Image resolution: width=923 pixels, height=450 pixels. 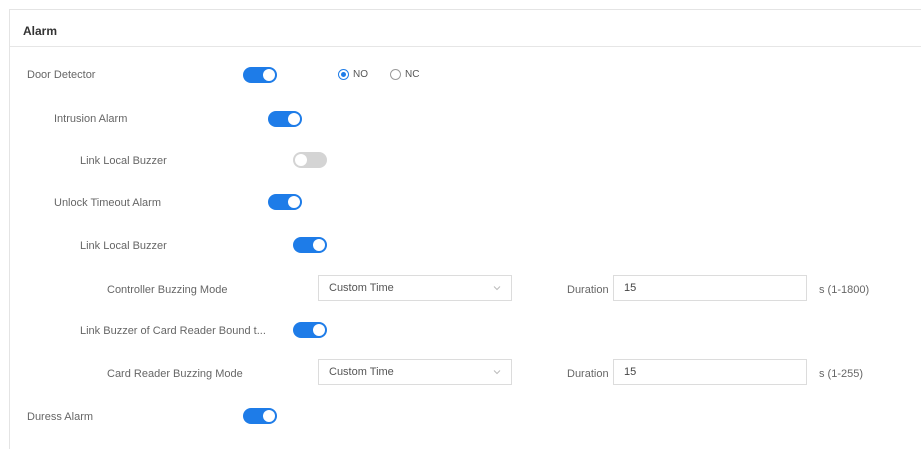 What do you see at coordinates (710, 372) in the screenshot?
I see `card-reader-duration-input: 15` at bounding box center [710, 372].